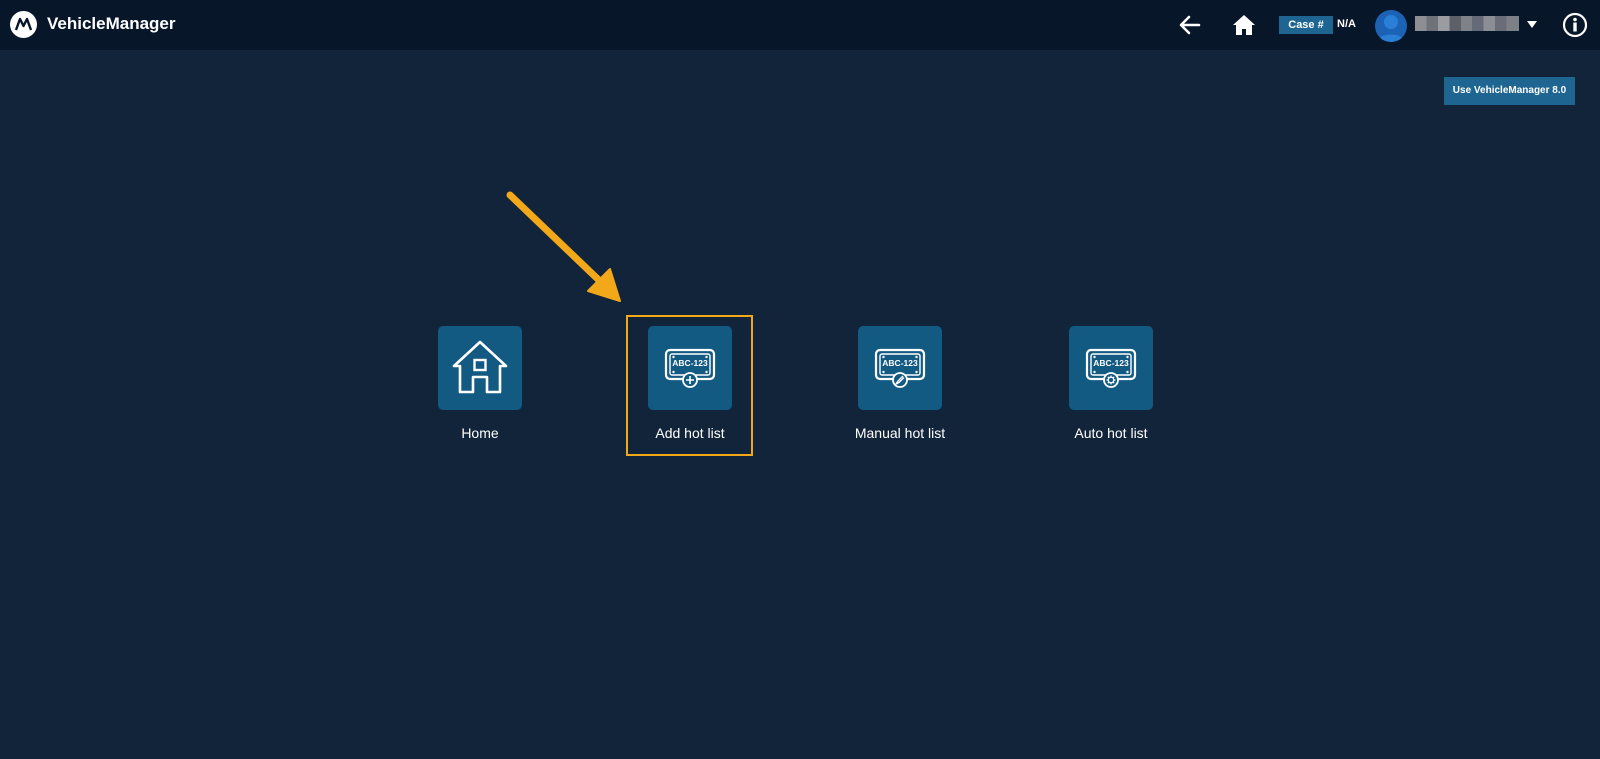  I want to click on tile-label: Home, so click(480, 433).